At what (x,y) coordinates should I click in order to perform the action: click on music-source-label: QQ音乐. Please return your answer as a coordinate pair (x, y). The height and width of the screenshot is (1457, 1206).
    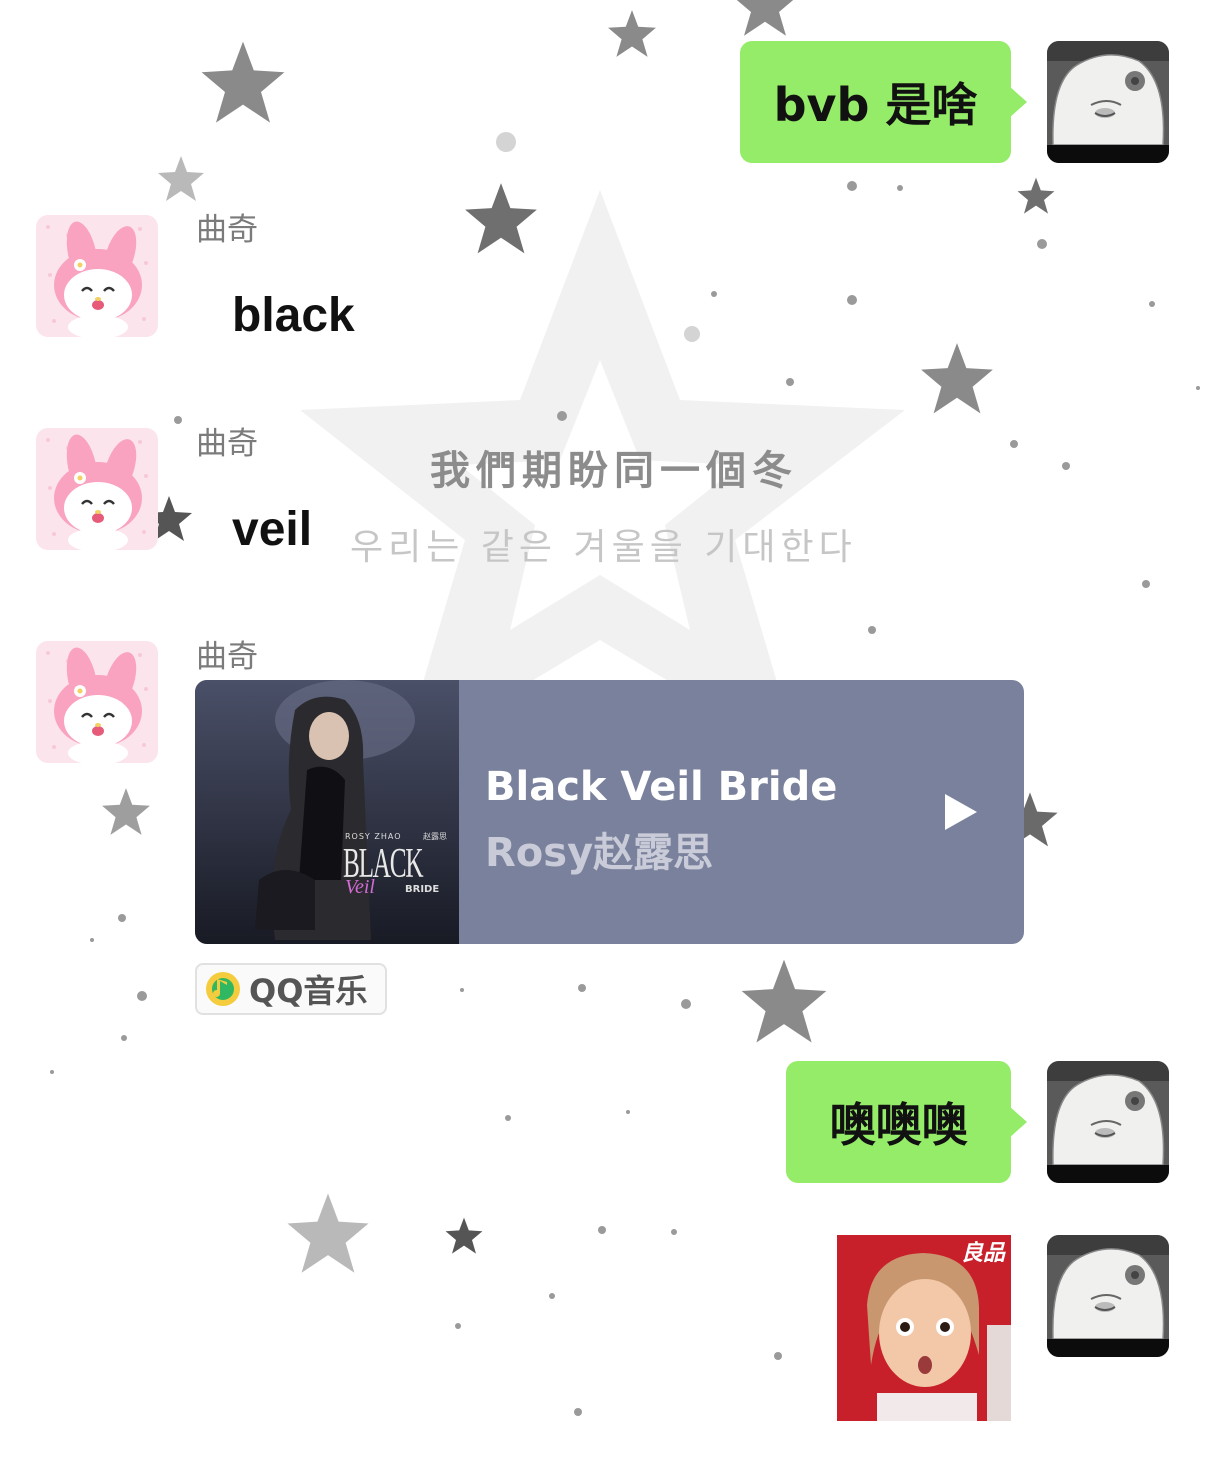
    Looking at the image, I should click on (308, 991).